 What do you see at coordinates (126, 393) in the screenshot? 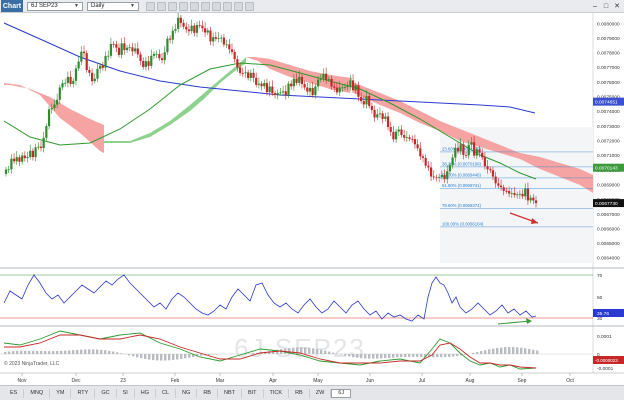
I see `instrument-tab: SI` at bounding box center [126, 393].